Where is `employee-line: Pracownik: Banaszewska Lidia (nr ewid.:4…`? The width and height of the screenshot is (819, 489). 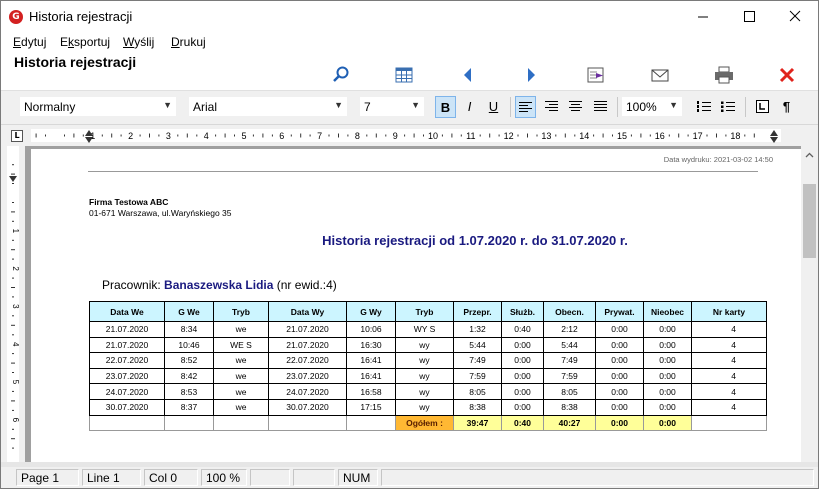 employee-line: Pracownik: Banaszewska Lidia (nr ewid.:4… is located at coordinates (219, 285).